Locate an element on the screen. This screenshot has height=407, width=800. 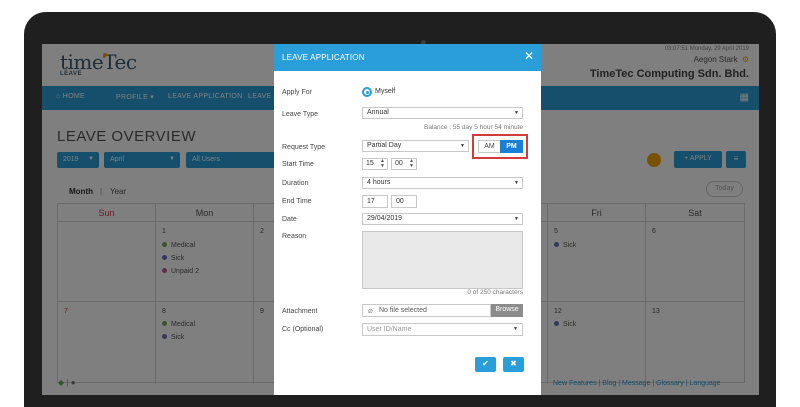
submit-button: ✔ is located at coordinates (485, 364).